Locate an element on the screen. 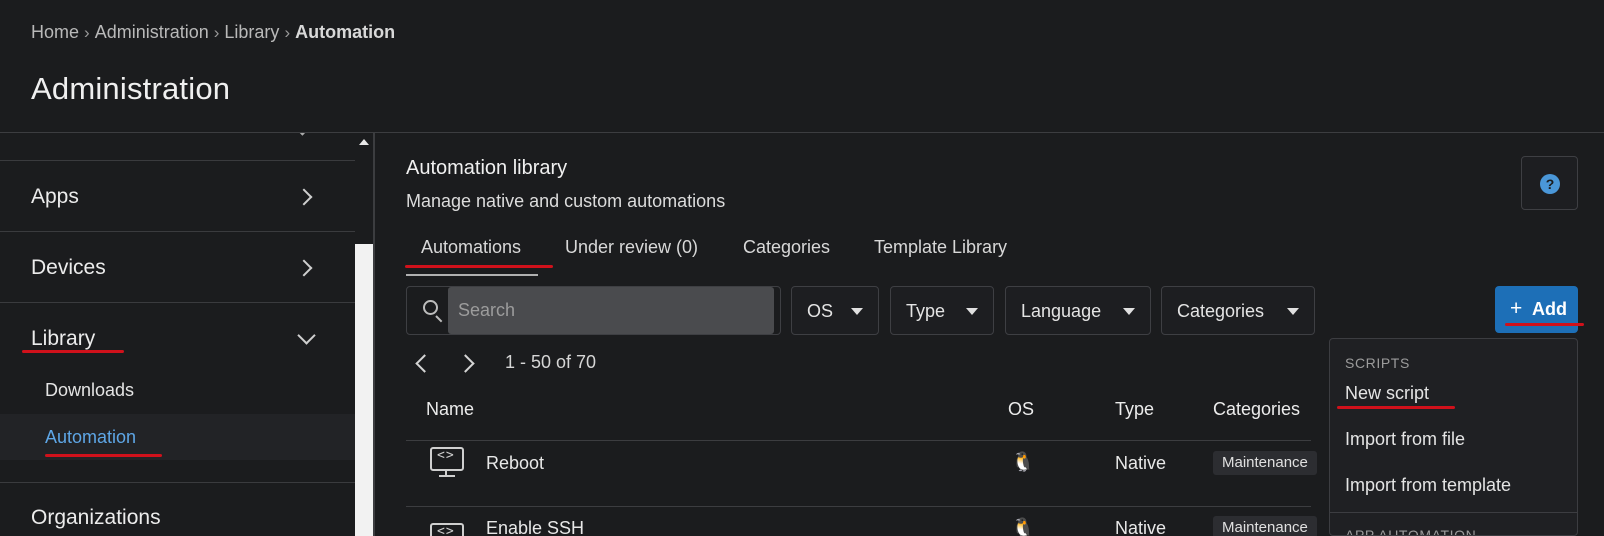  row-name: Enable SSH is located at coordinates (535, 527).